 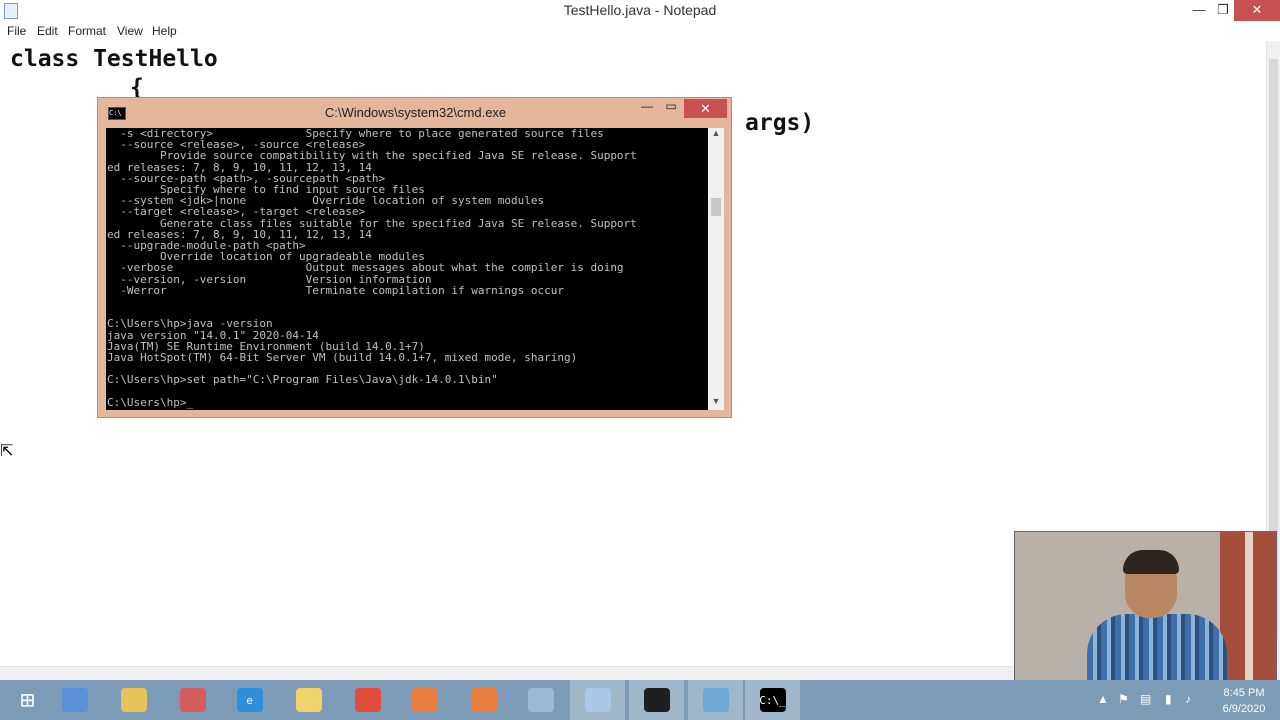 I want to click on taskbar-pycharm-button, so click(x=656, y=700).